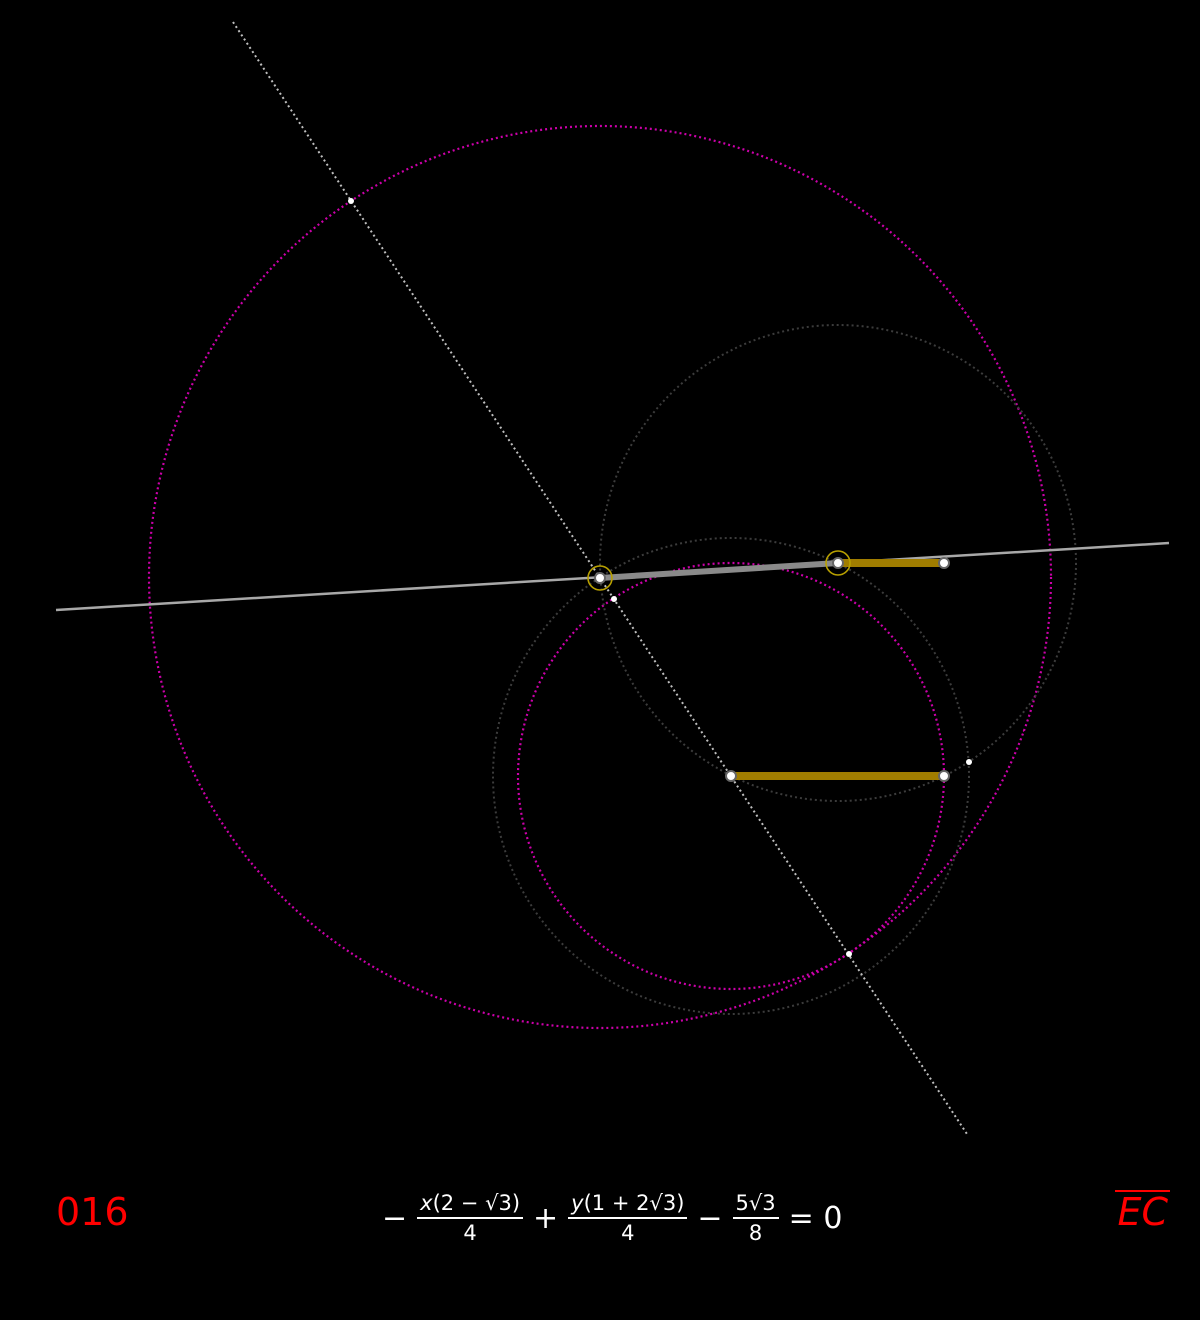 The image size is (1200, 1320). What do you see at coordinates (470, 1233) in the screenshot?
I see `eq-term1-denominator: 4` at bounding box center [470, 1233].